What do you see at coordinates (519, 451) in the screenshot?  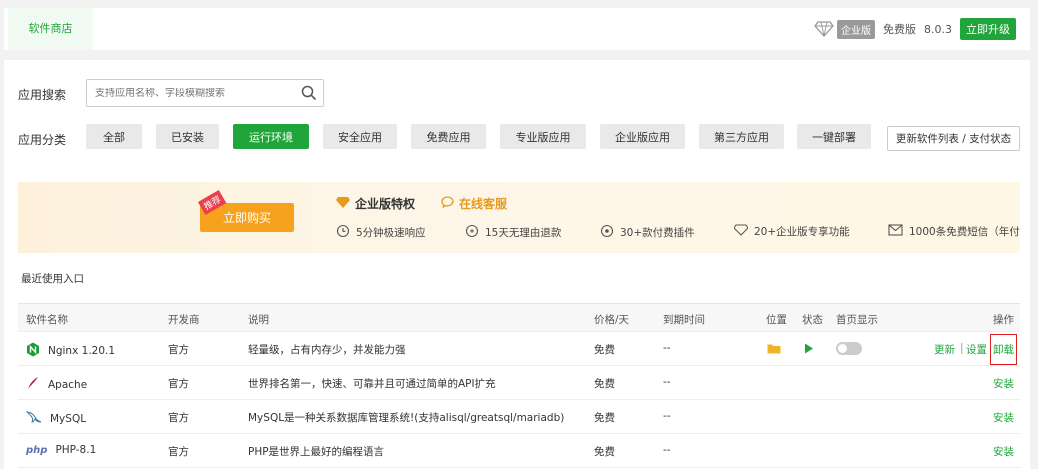 I see `table-row: php PHP-8.1 官方 PHP是世界上最好的编程语言 免费 -- 安装` at bounding box center [519, 451].